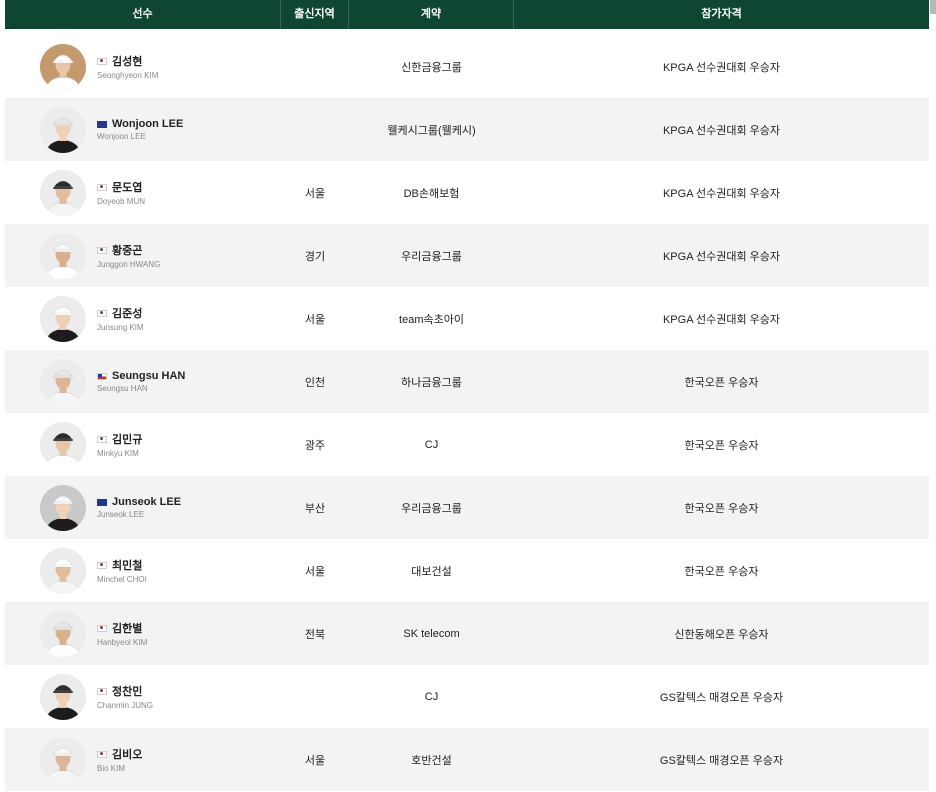  What do you see at coordinates (143, 192) in the screenshot?
I see `player-cell: 문도엽 Doyeob MUN` at bounding box center [143, 192].